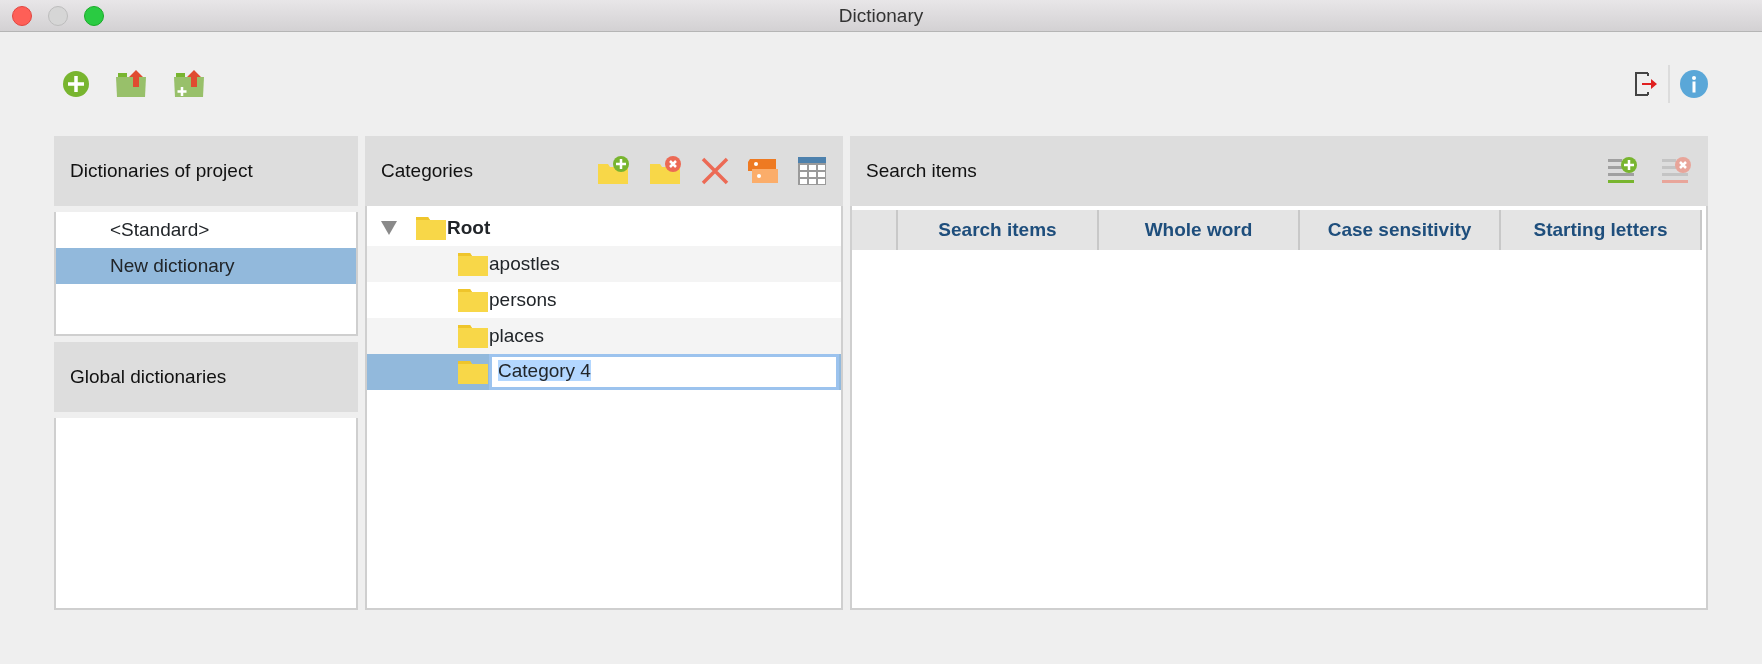 The image size is (1762, 664). What do you see at coordinates (604, 300) in the screenshot?
I see `tree-row: persons` at bounding box center [604, 300].